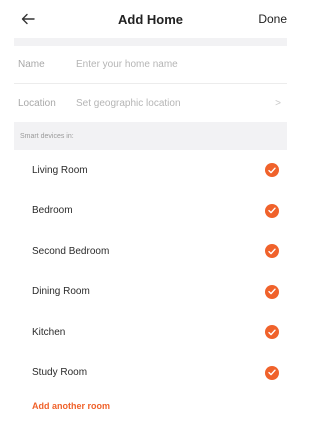  I want to click on back-arrow-icon, so click(28, 19).